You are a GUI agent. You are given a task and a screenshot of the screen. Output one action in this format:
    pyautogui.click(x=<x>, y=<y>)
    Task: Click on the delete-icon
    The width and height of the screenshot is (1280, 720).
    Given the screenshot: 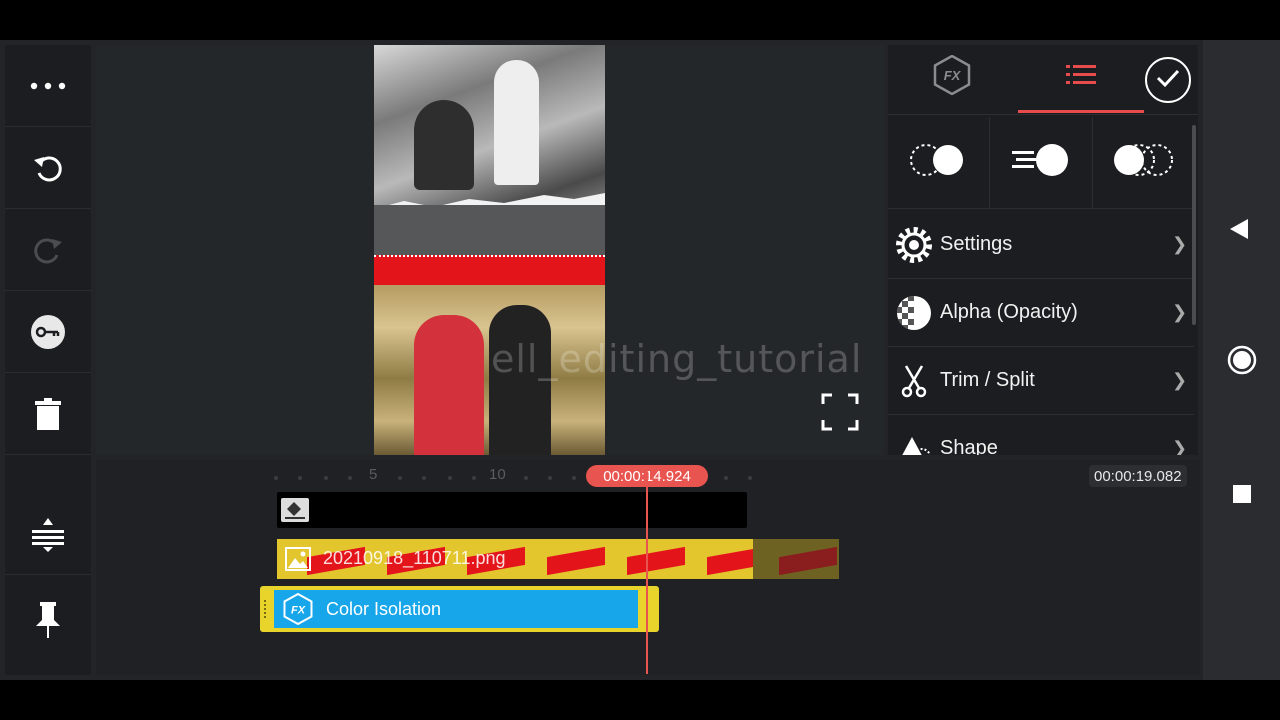 What is the action you would take?
    pyautogui.click(x=48, y=413)
    